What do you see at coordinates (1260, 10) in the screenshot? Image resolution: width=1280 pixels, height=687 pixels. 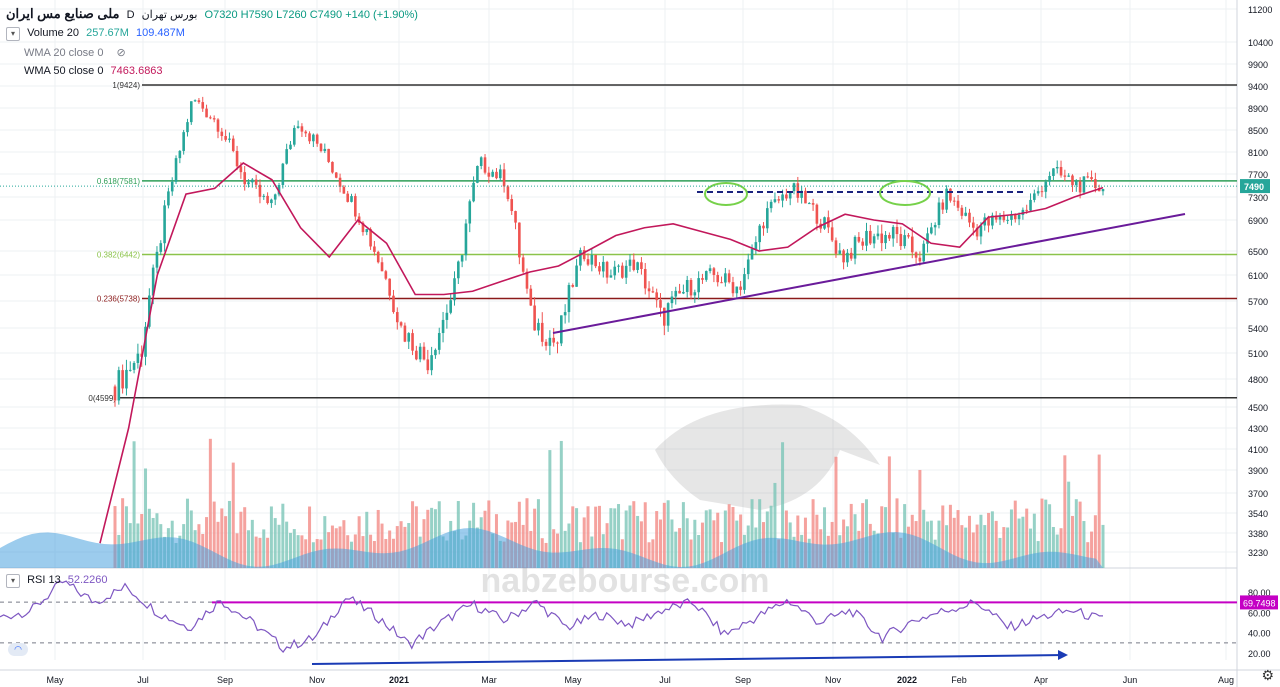 I see `price-tick-label: 11200` at bounding box center [1260, 10].